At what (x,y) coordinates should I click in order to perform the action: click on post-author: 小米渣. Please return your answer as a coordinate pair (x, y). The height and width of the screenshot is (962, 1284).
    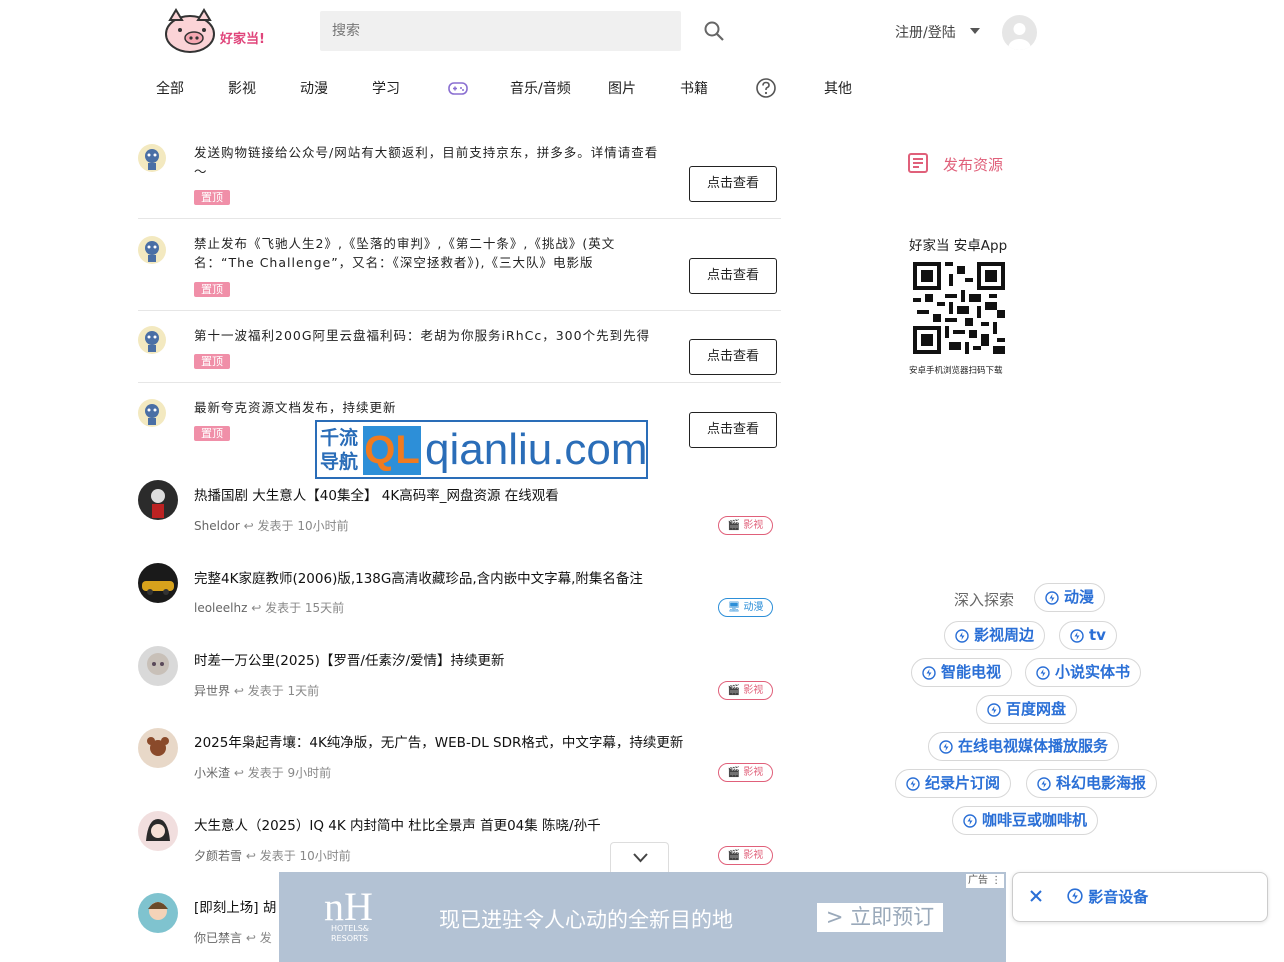
    Looking at the image, I should click on (212, 773).